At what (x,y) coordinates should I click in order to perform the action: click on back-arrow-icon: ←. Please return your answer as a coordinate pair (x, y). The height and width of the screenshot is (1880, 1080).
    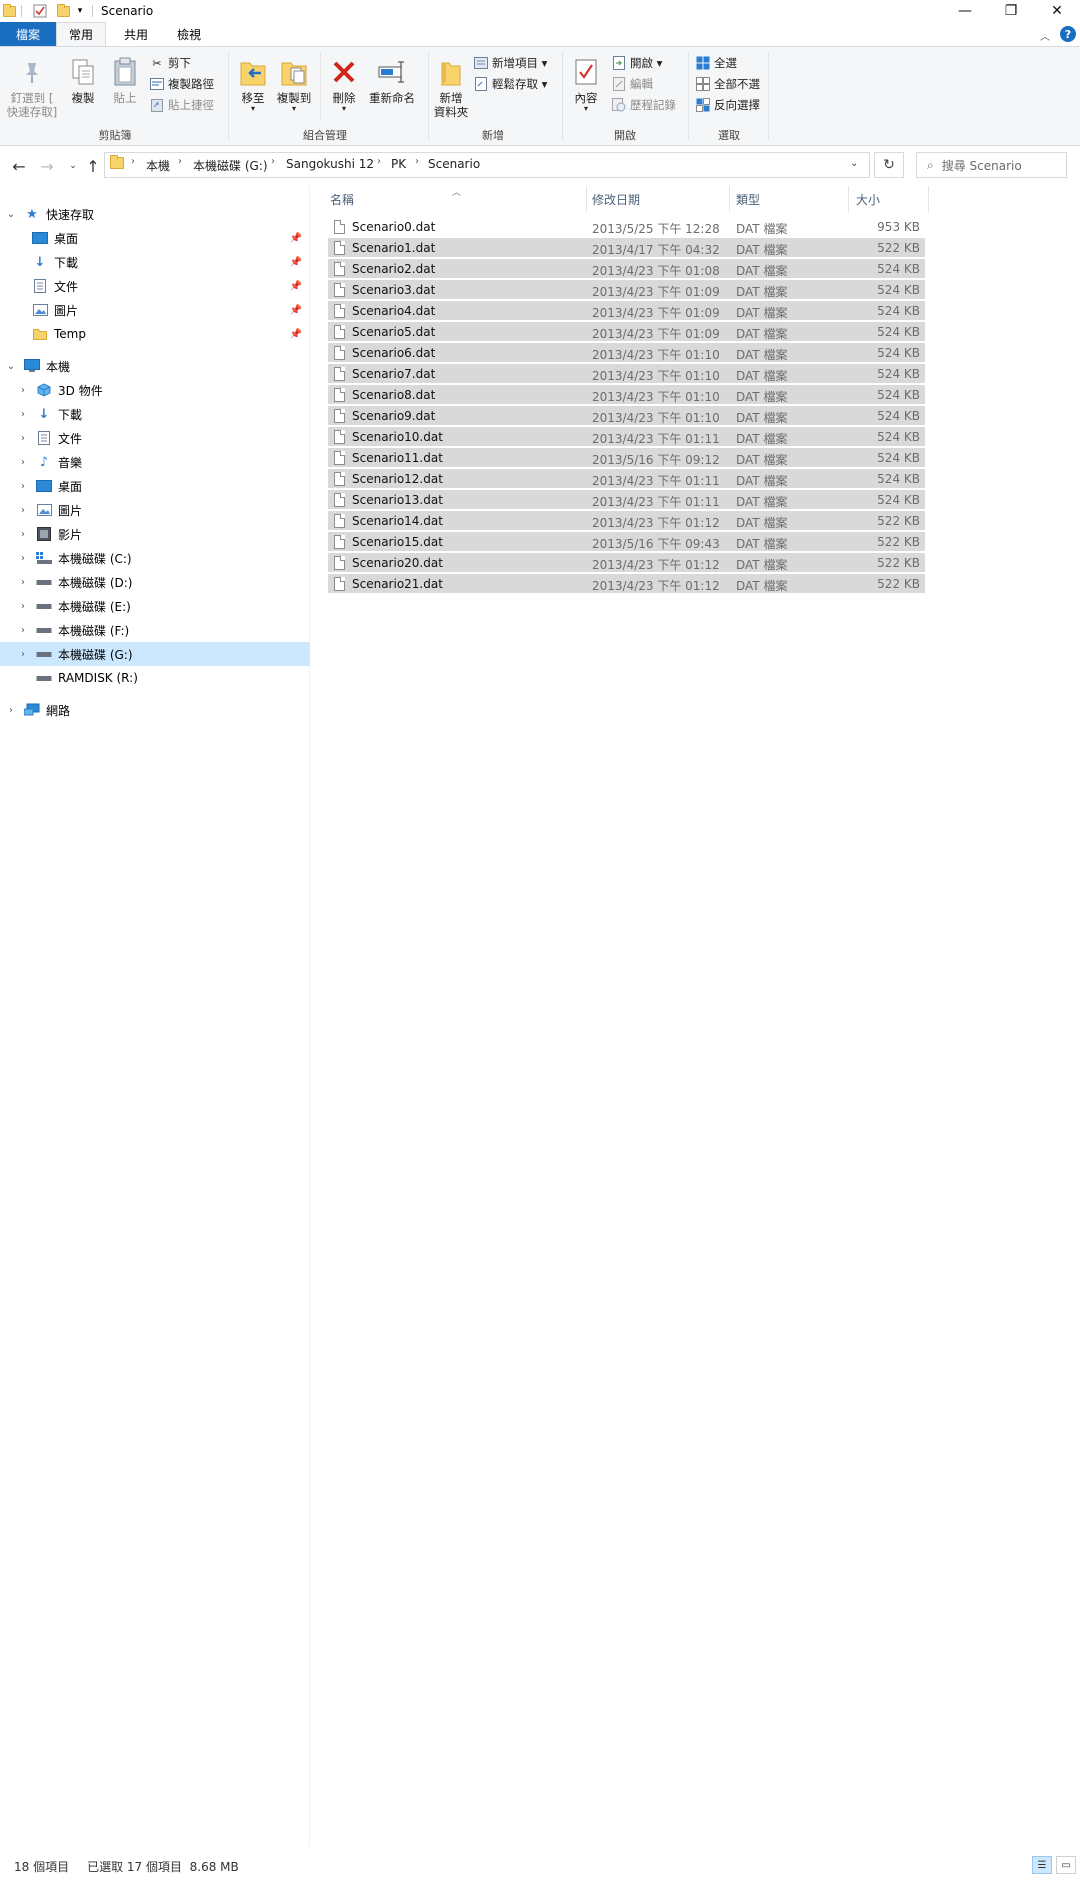
    Looking at the image, I should click on (19, 166).